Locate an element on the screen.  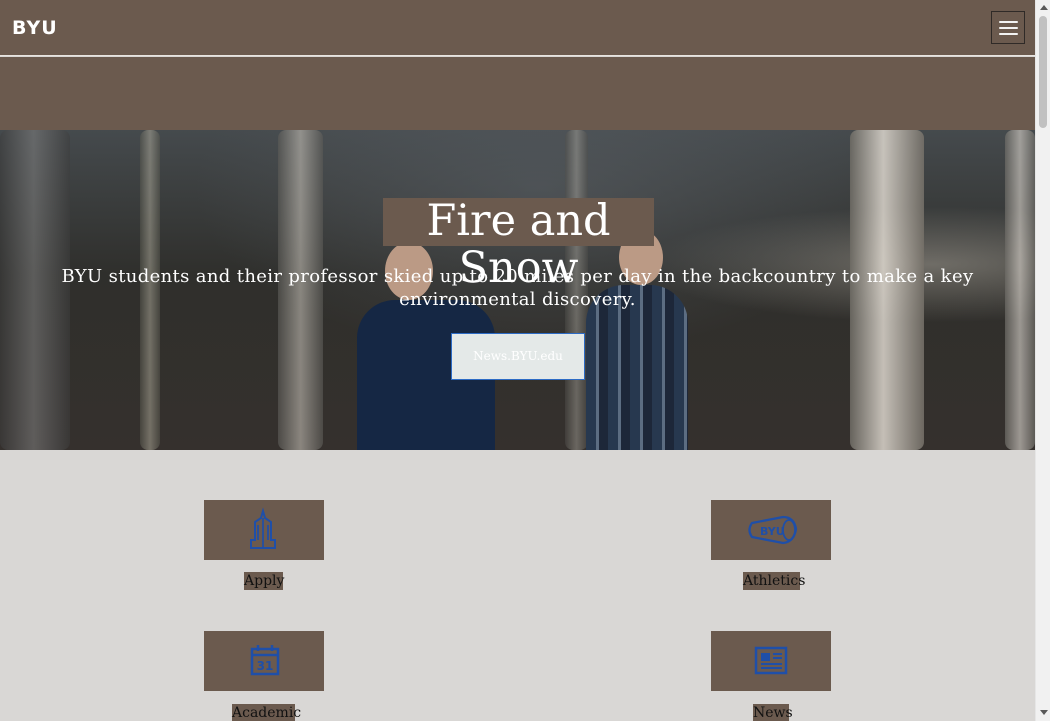
vertical-scrollbar is located at coordinates (1042, 360).